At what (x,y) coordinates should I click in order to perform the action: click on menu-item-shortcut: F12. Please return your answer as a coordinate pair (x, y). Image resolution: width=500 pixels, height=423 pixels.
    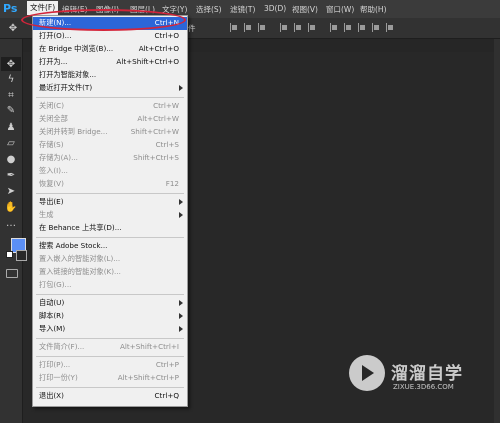
    Looking at the image, I should click on (172, 183).